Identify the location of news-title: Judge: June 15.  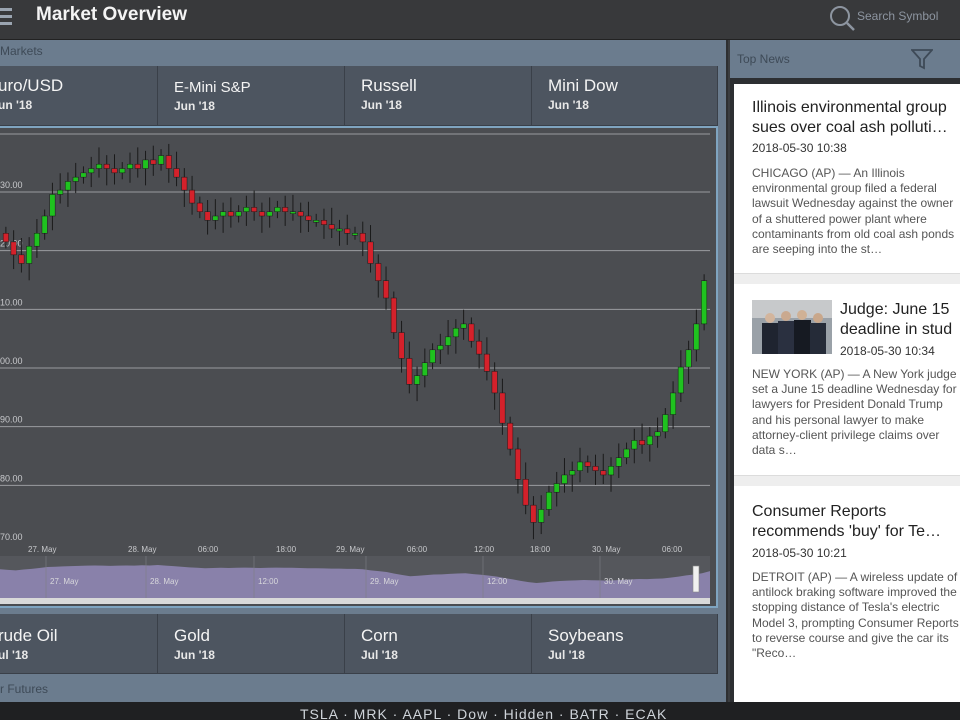
(895, 309).